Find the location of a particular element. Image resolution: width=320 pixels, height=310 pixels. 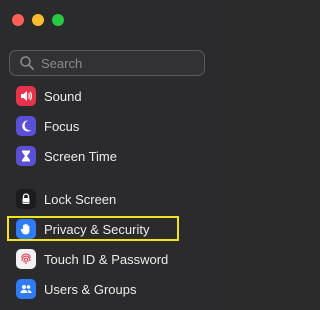

sidebar-item-label: Sound is located at coordinates (63, 96).